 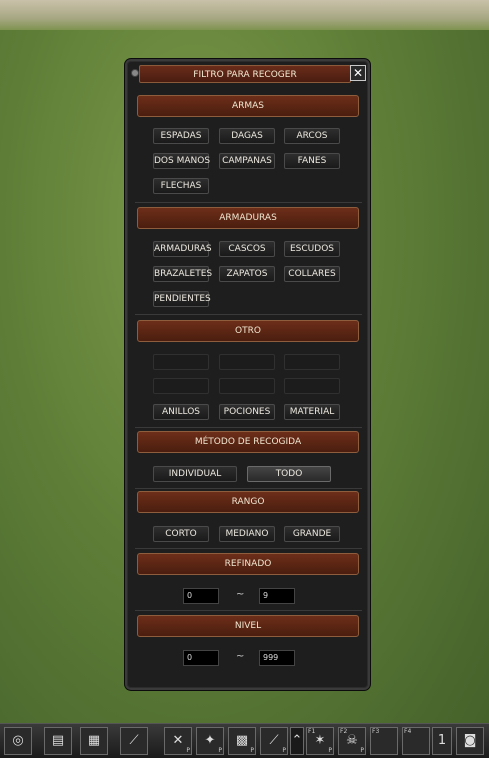 I want to click on section-header-rango: RANGO, so click(x=248, y=502).